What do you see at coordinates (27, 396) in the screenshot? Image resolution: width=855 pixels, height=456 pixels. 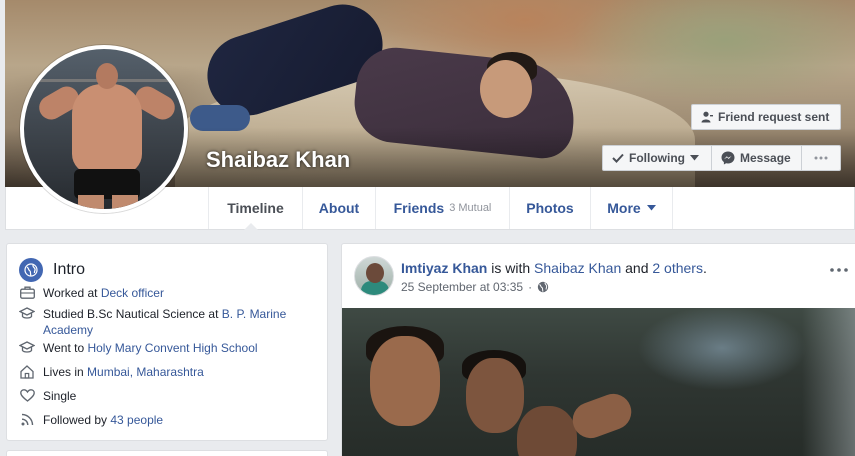 I see `heart-icon` at bounding box center [27, 396].